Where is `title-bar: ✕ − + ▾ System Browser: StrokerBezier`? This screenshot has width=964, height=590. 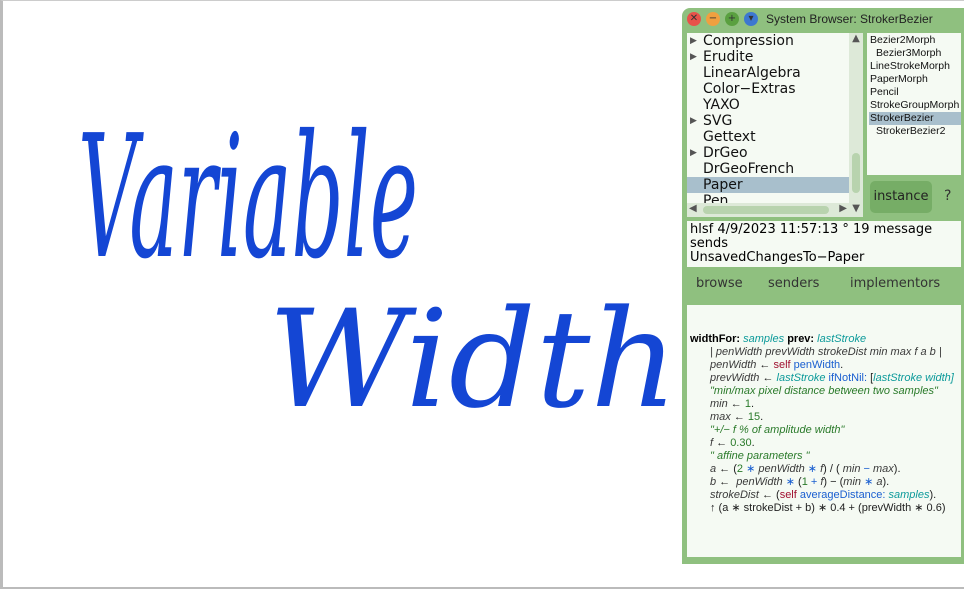
title-bar: ✕ − + ▾ System Browser: StrokerBezier is located at coordinates (823, 19).